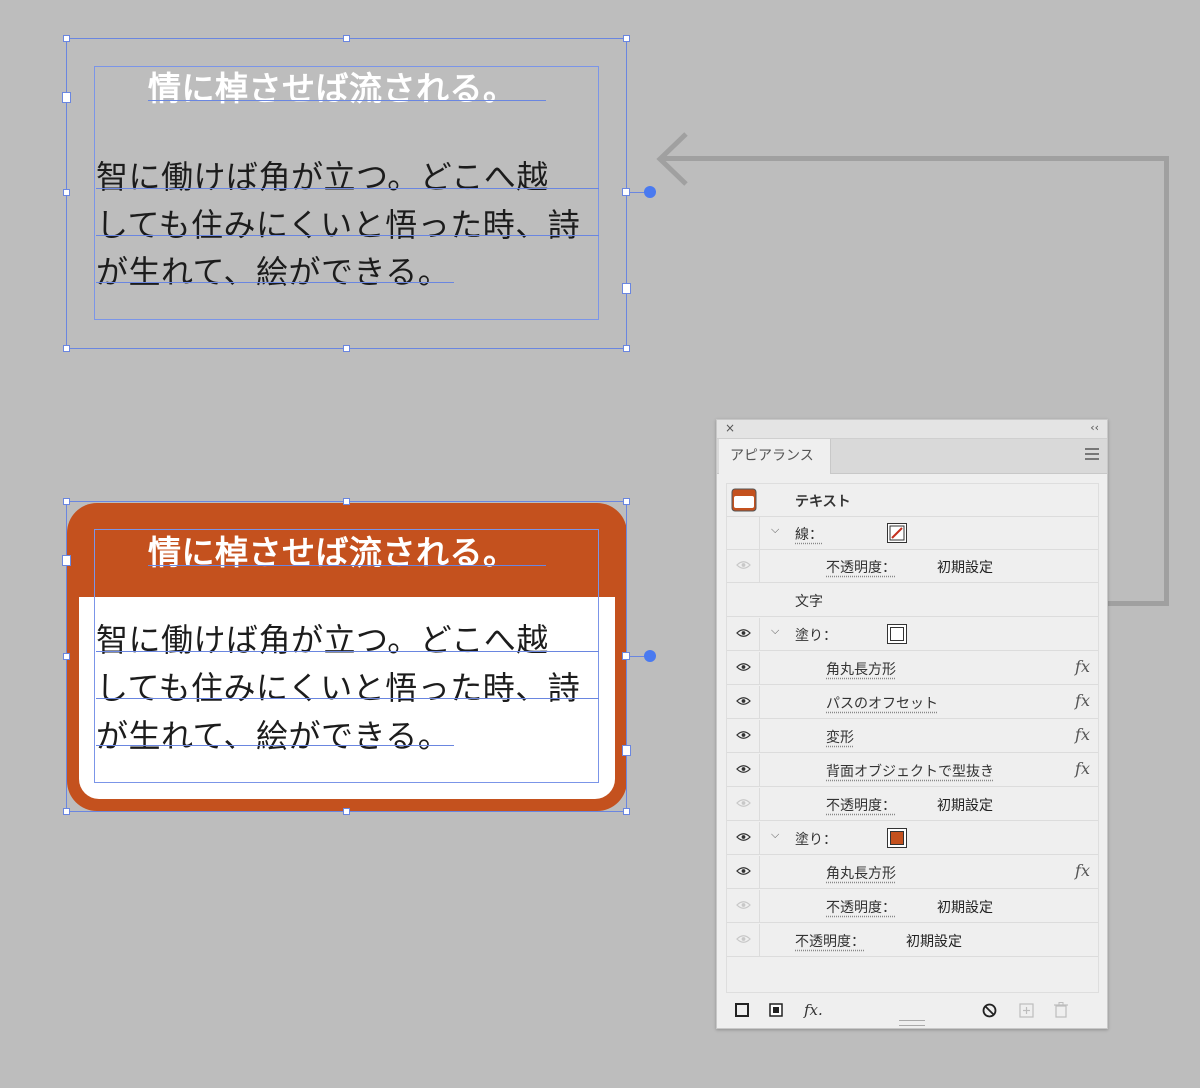 The height and width of the screenshot is (1088, 1200). What do you see at coordinates (965, 908) in the screenshot?
I see `fill2-opacity-value: 初期設定` at bounding box center [965, 908].